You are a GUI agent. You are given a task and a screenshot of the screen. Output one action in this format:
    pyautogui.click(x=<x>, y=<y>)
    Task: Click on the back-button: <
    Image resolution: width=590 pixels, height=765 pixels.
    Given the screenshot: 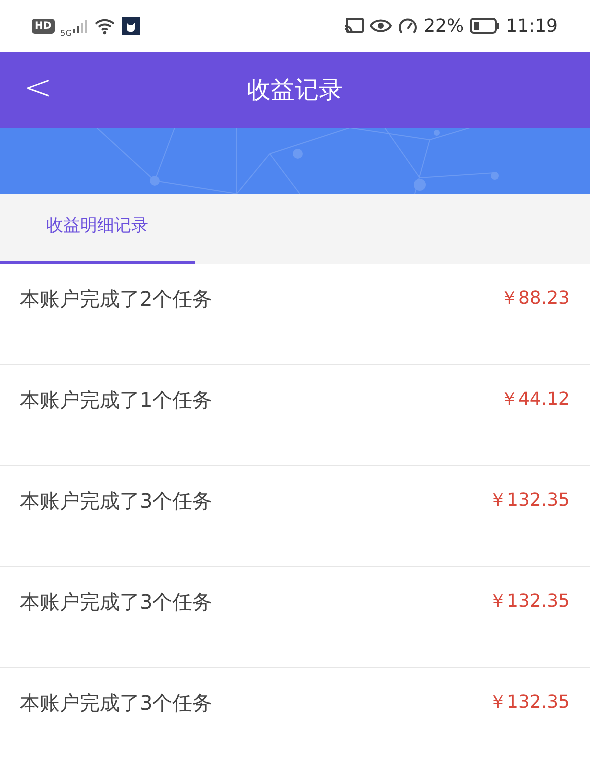 What is the action you would take?
    pyautogui.click(x=38, y=88)
    